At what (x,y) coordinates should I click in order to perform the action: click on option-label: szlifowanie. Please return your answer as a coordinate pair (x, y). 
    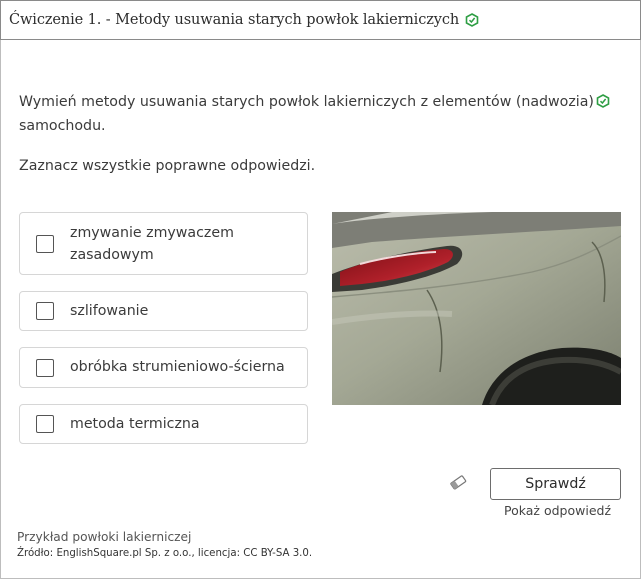
    Looking at the image, I should click on (109, 311).